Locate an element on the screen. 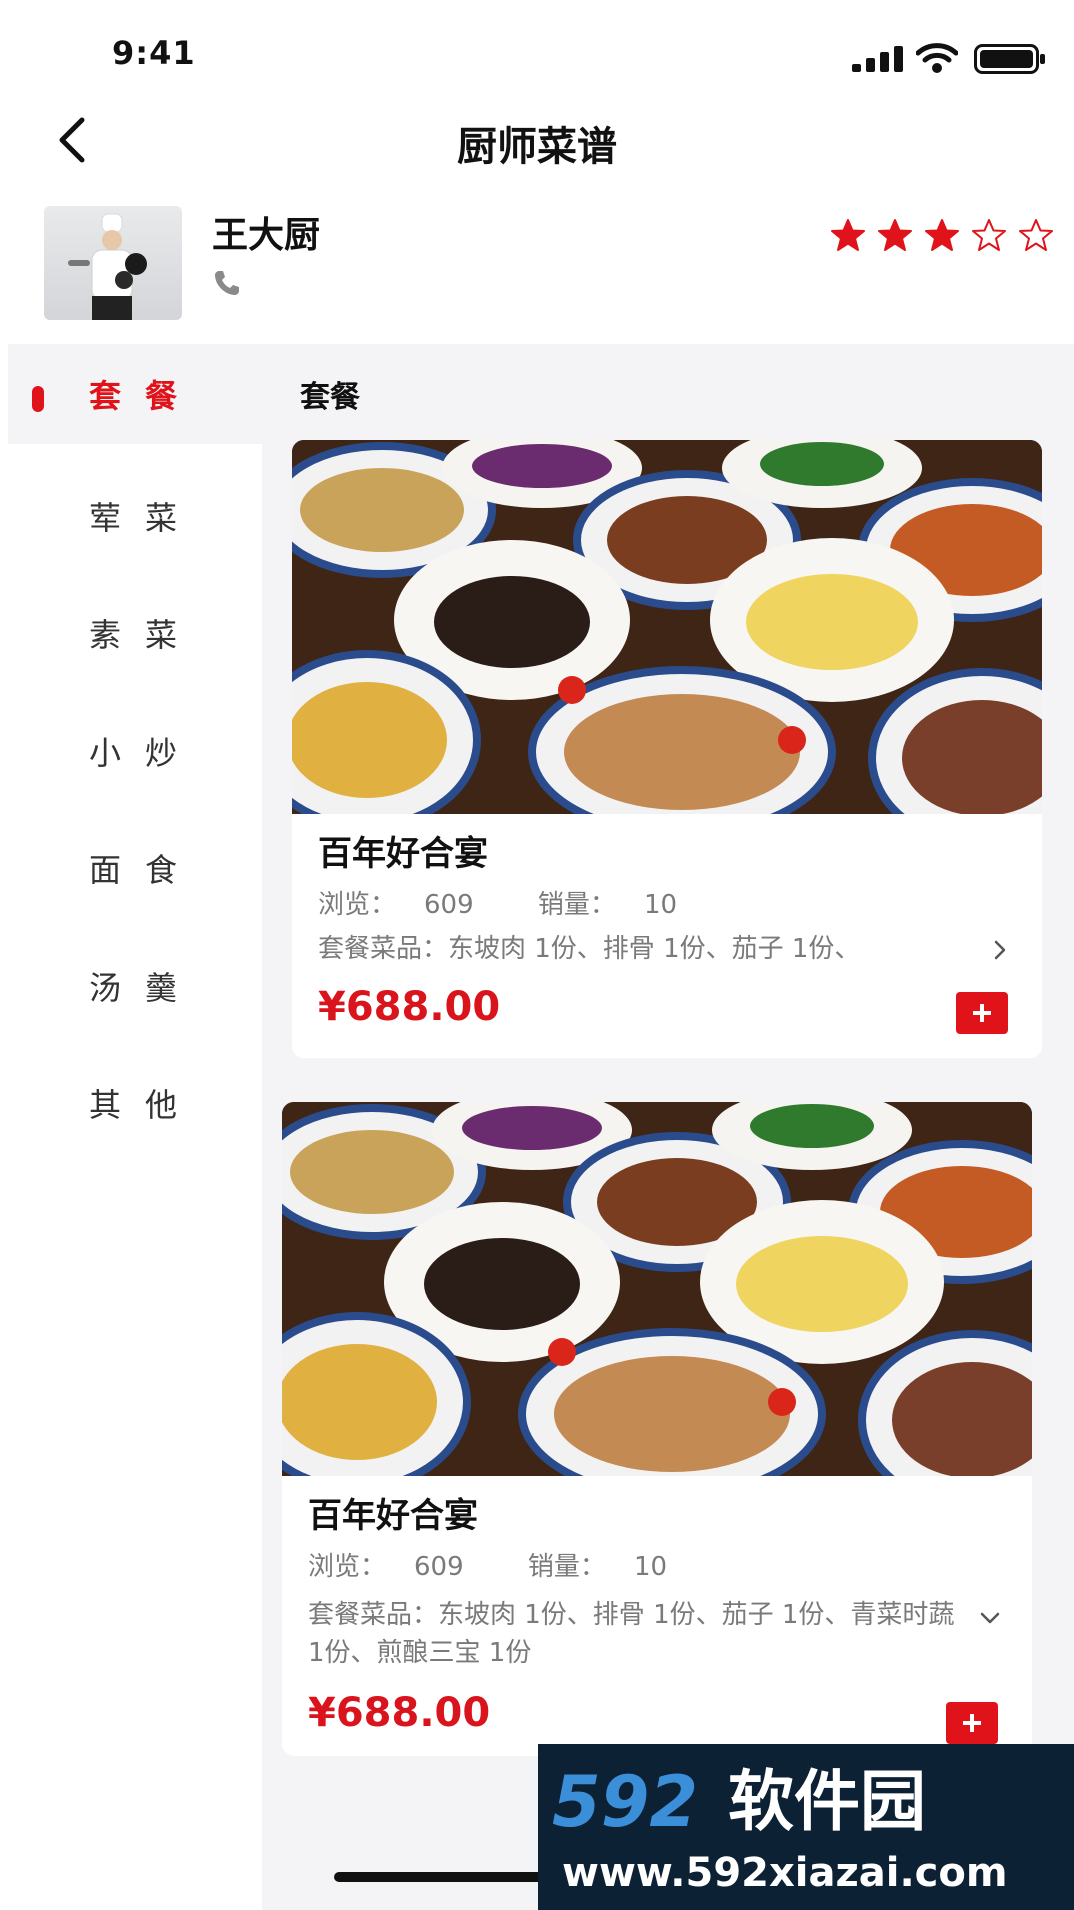  cellular-signal-icon is located at coordinates (877, 59).